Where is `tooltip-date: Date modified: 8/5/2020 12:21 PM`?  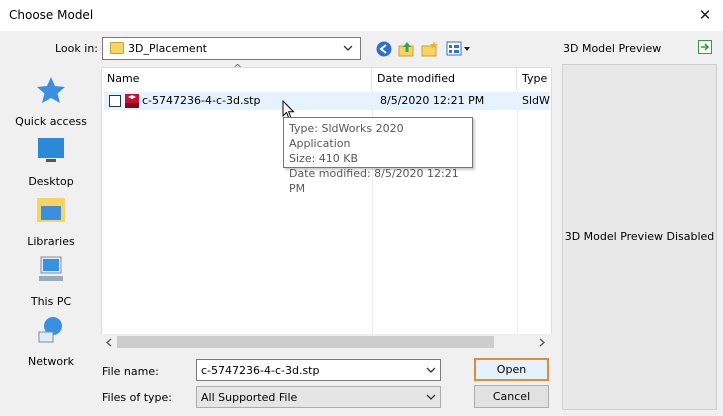
tooltip-date: Date modified: 8/5/2020 12:21 PM is located at coordinates (374, 181).